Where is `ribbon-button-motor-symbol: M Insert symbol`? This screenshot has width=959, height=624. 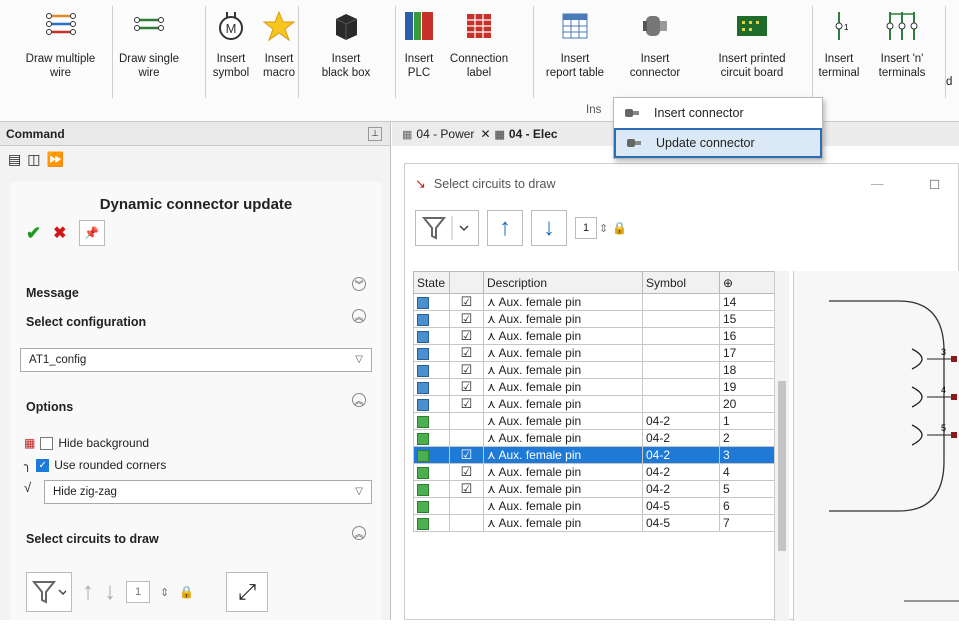 ribbon-button-motor-symbol: M Insert symbol is located at coordinates (231, 50).